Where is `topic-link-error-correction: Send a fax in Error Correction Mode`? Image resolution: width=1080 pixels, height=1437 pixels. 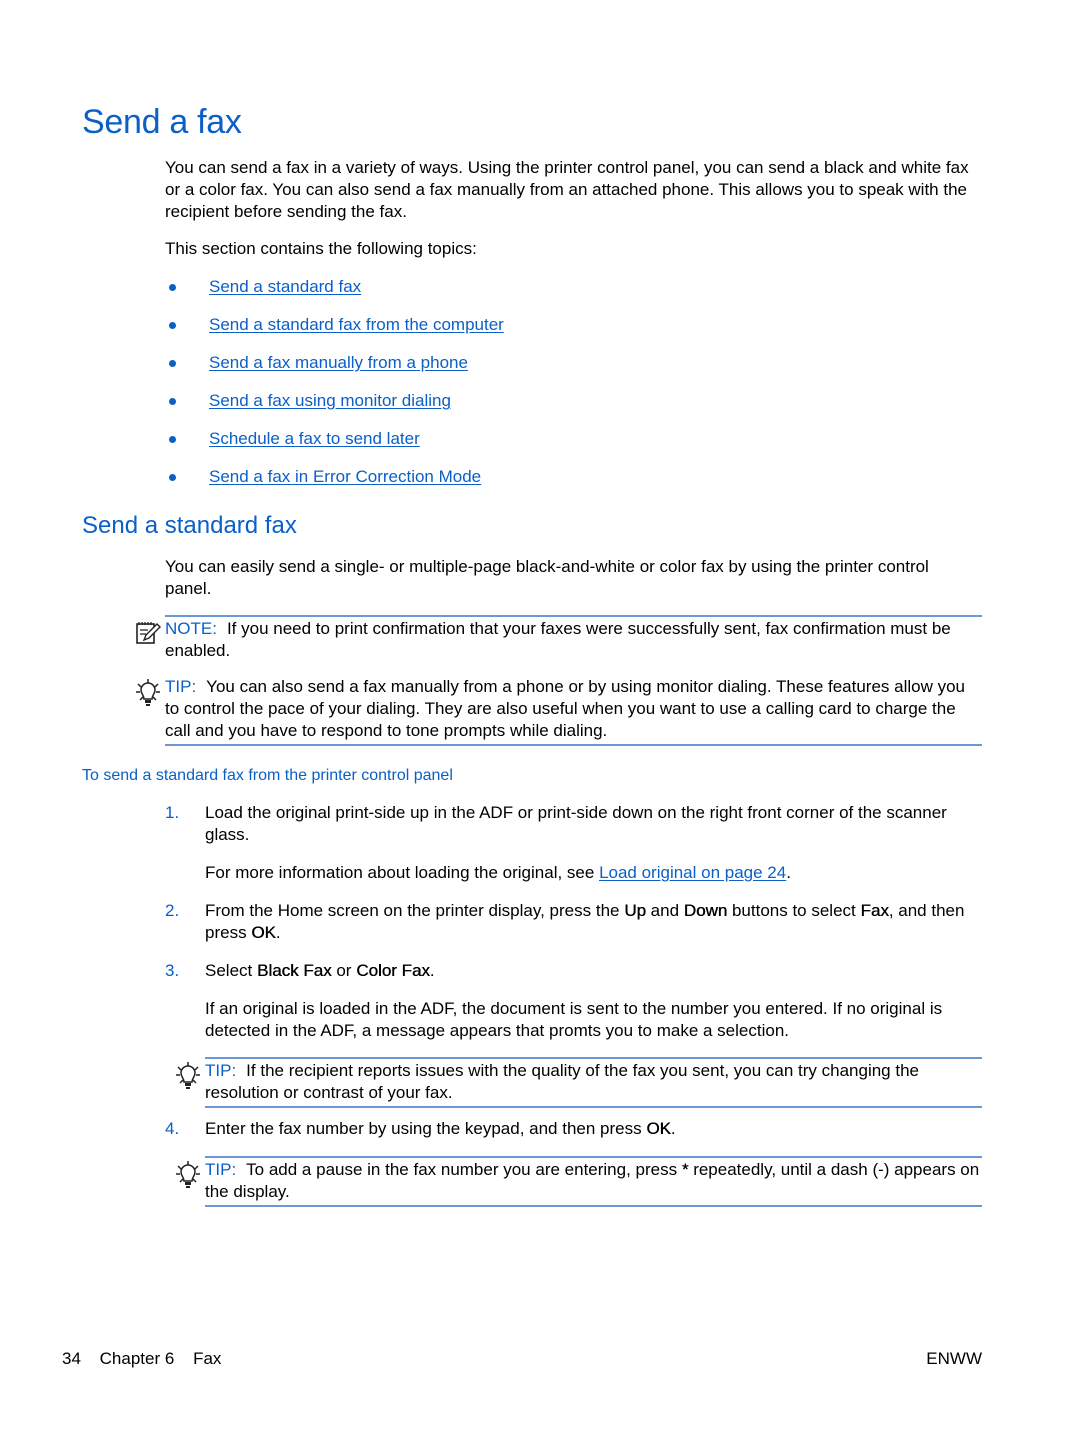
topic-link-error-correction: Send a fax in Error Correction Mode is located at coordinates (345, 477).